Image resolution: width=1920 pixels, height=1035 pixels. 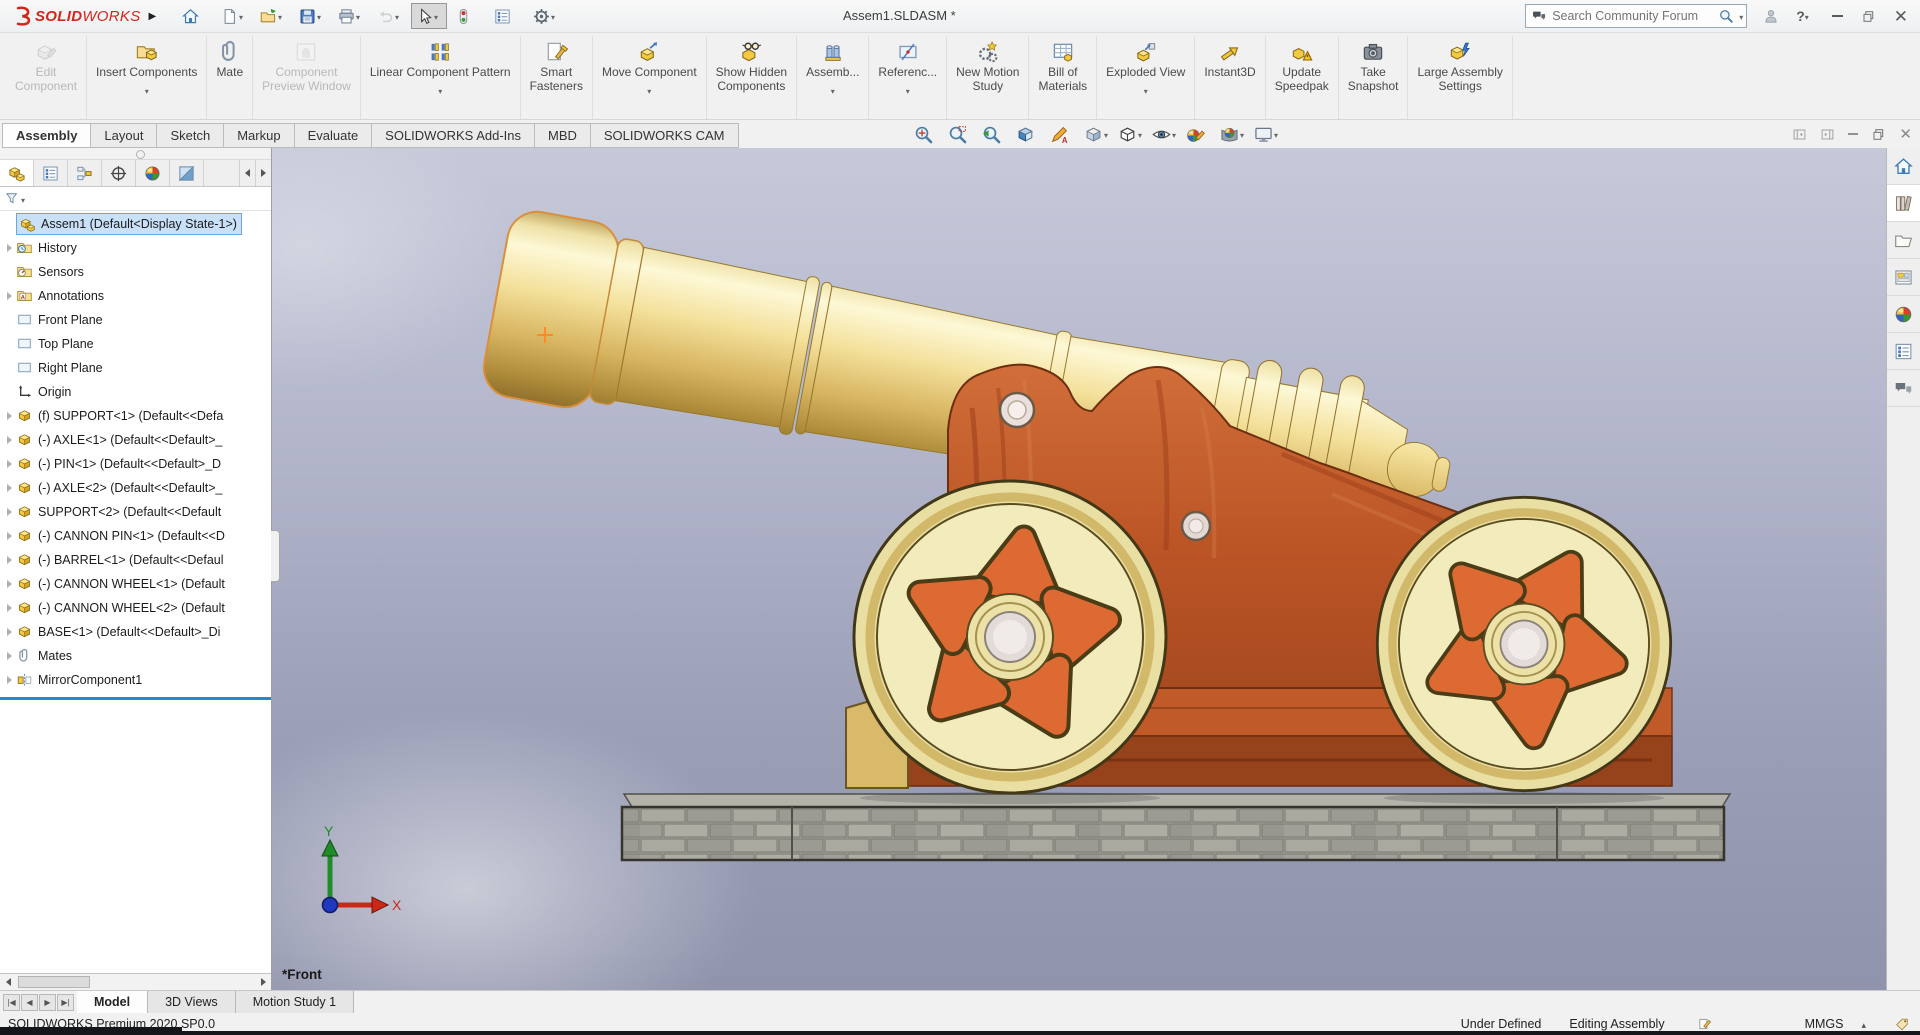 What do you see at coordinates (1234, 134) in the screenshot?
I see `apply-scene-button` at bounding box center [1234, 134].